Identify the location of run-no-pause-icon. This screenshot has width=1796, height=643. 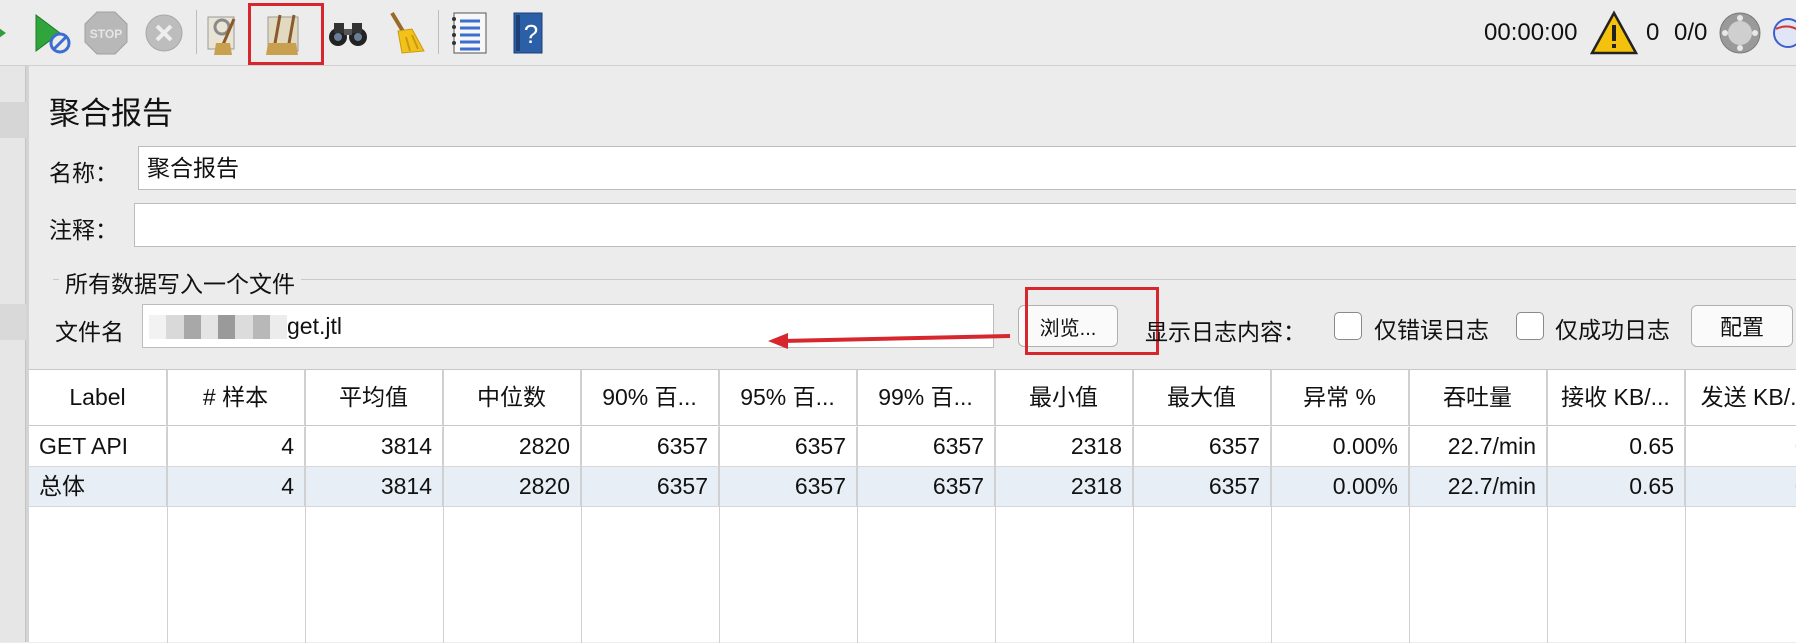
(50, 33).